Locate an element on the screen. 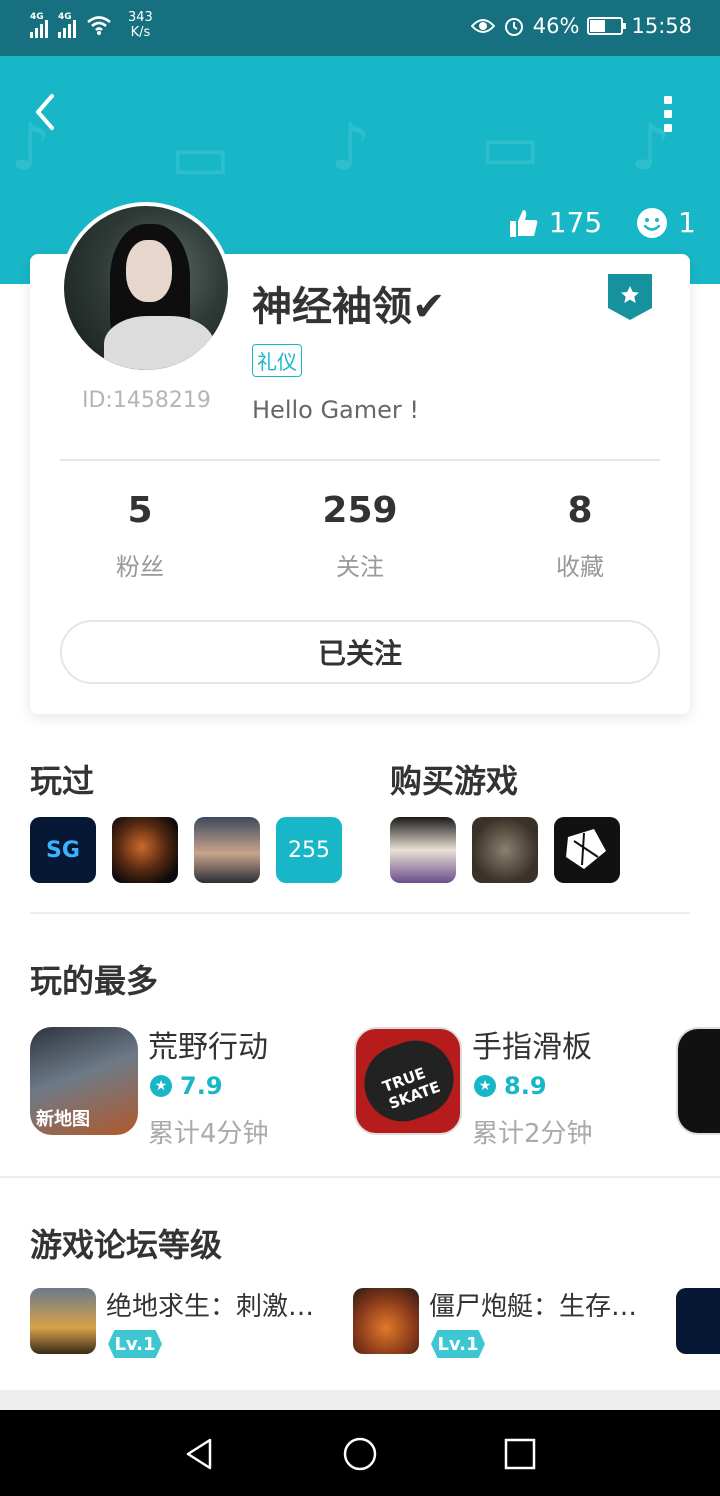 Image resolution: width=720 pixels, height=1496 pixels. most-played-score: ★ 8.9 is located at coordinates (510, 1086).